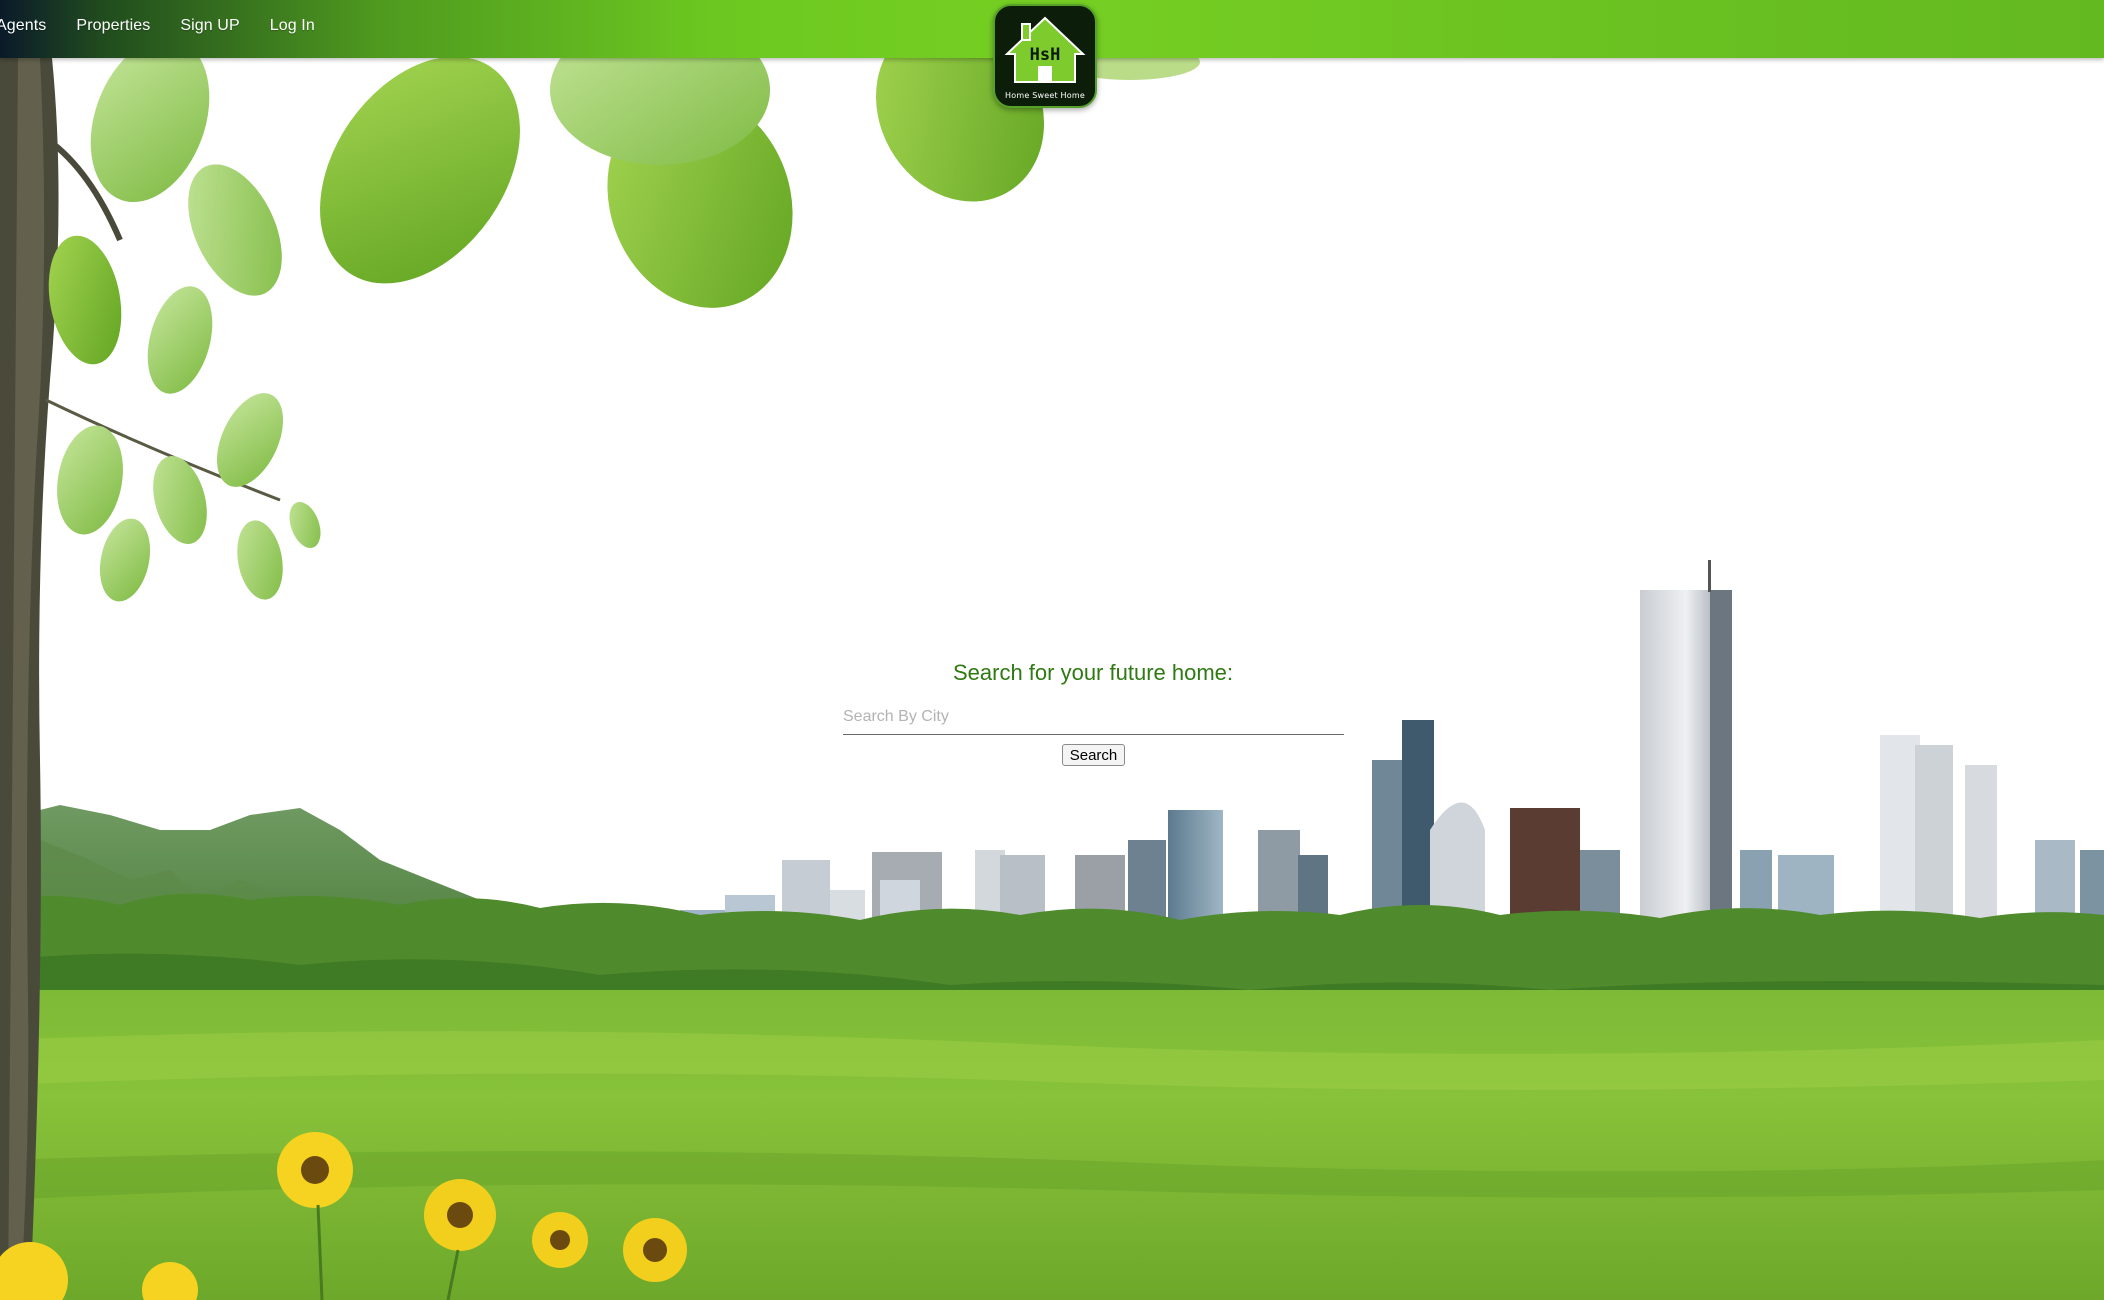  What do you see at coordinates (1093, 717) in the screenshot?
I see `search-city-input` at bounding box center [1093, 717].